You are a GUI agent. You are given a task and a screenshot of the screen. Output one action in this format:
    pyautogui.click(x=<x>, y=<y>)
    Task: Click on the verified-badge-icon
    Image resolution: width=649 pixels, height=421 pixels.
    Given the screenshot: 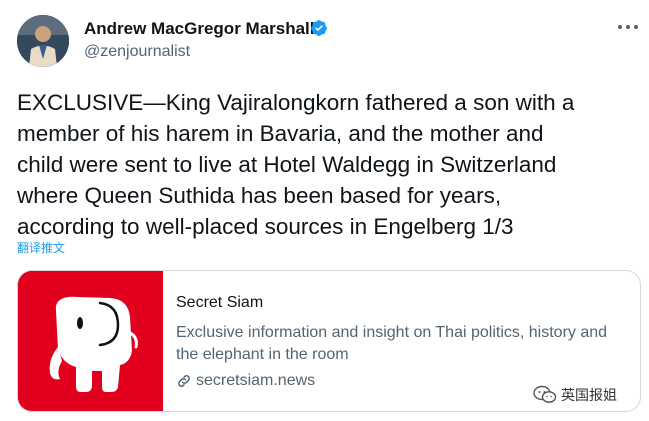 What is the action you would take?
    pyautogui.click(x=319, y=28)
    